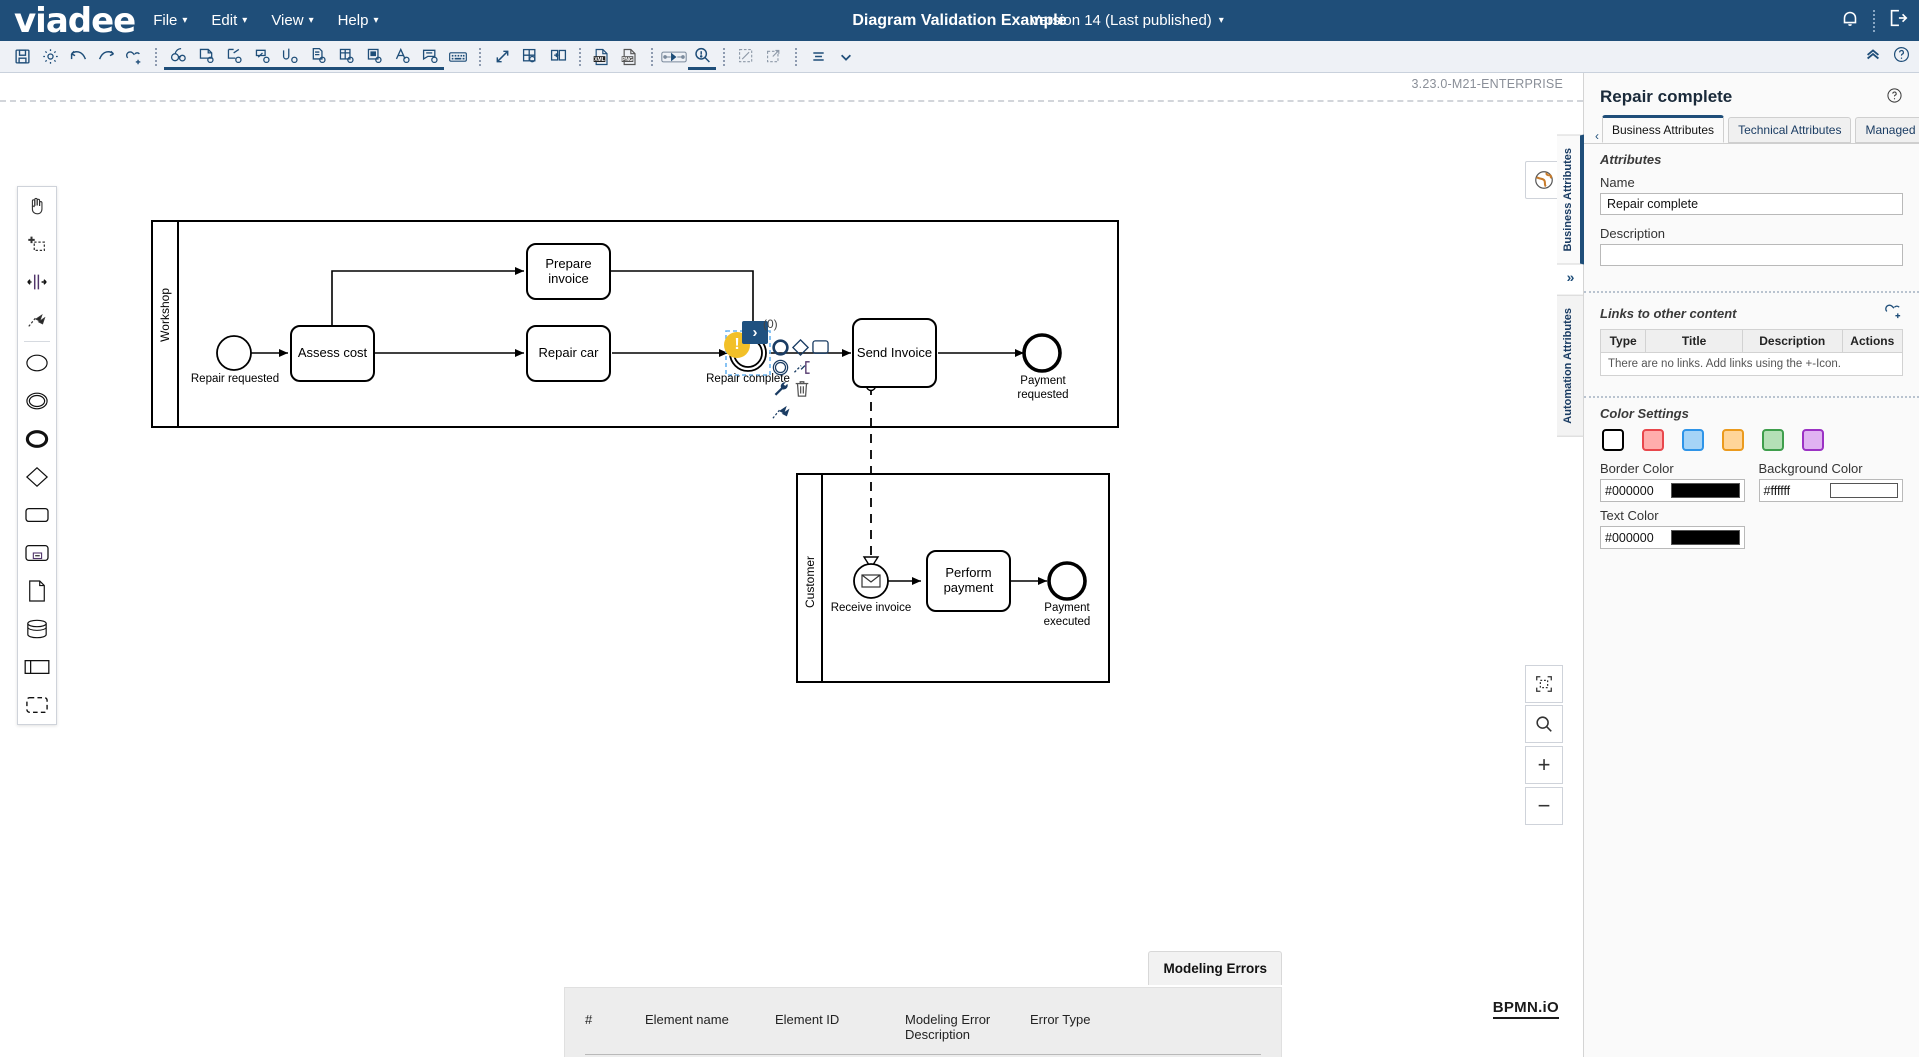  Describe the element at coordinates (530, 57) in the screenshot. I see `layout-preview-icon` at that location.